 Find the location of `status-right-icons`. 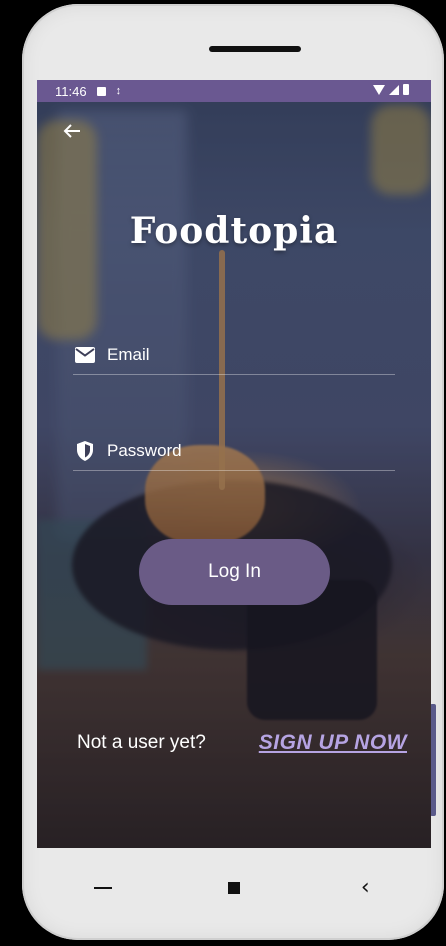

status-right-icons is located at coordinates (391, 89).